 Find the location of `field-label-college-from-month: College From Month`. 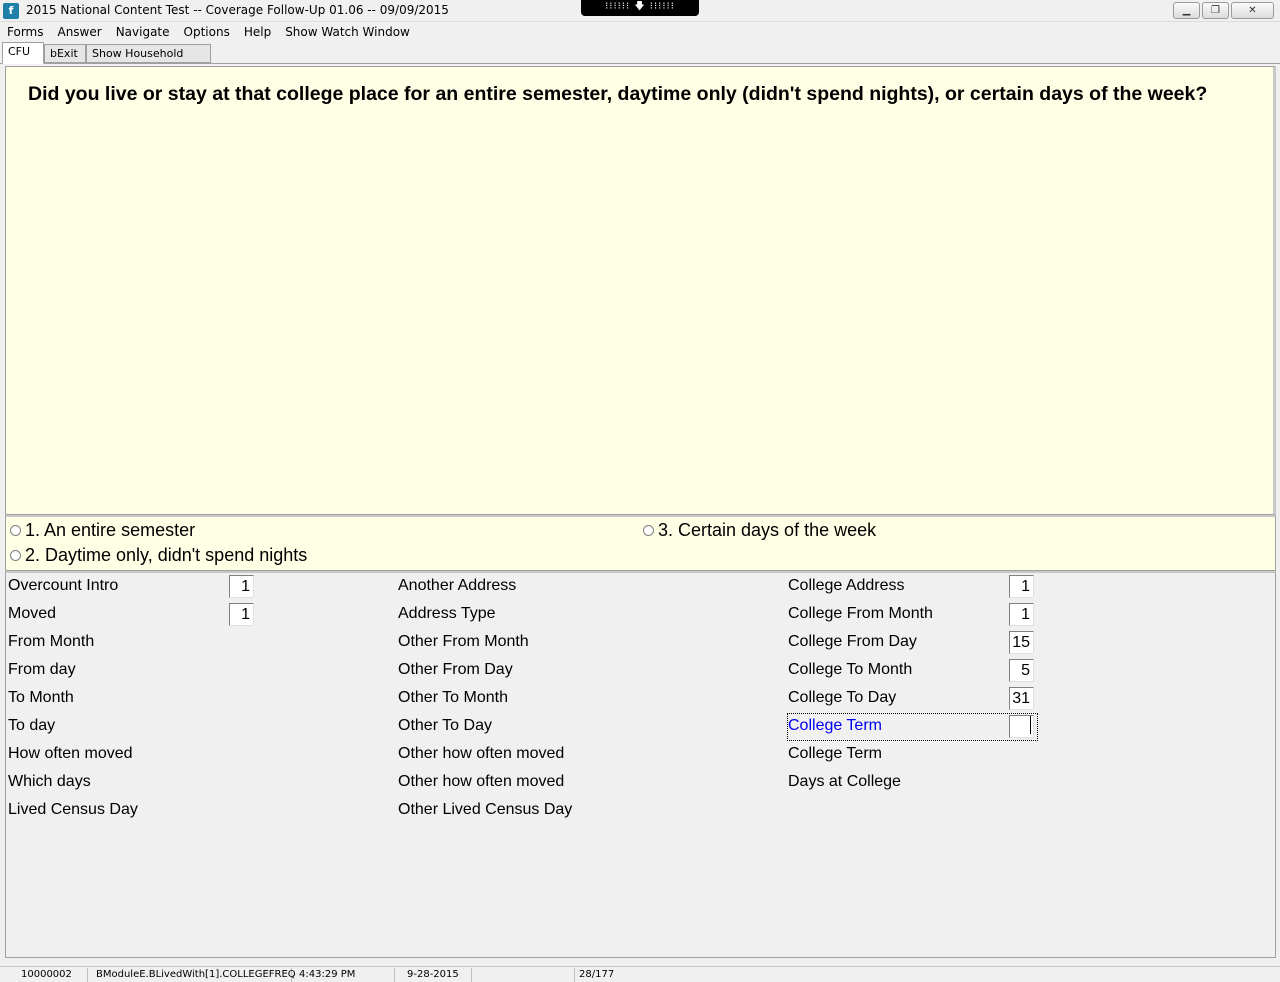

field-label-college-from-month: College From Month is located at coordinates (860, 613).